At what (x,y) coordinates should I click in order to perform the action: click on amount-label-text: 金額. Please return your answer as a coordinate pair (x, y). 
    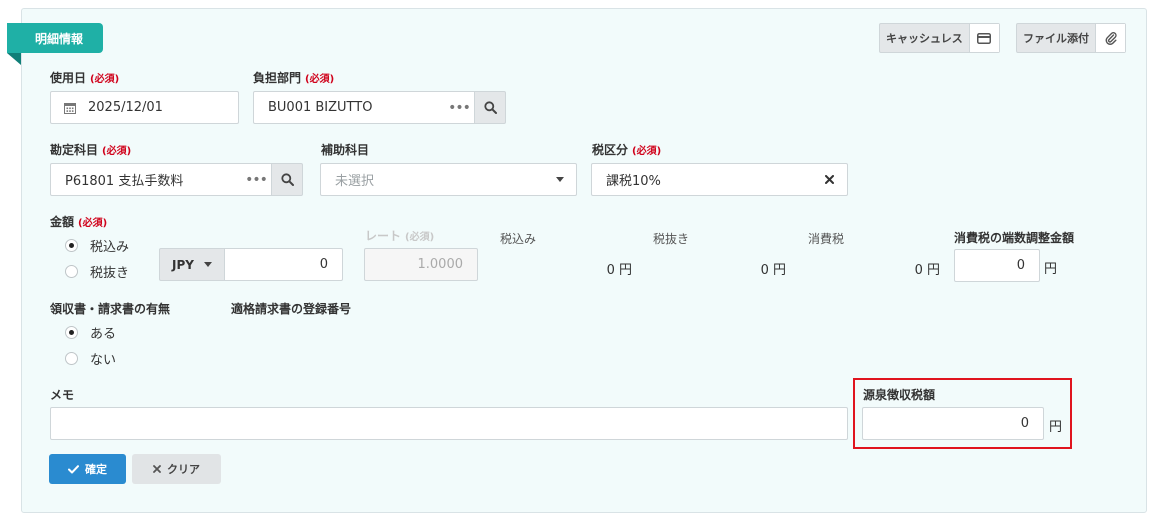
    Looking at the image, I should click on (62, 222).